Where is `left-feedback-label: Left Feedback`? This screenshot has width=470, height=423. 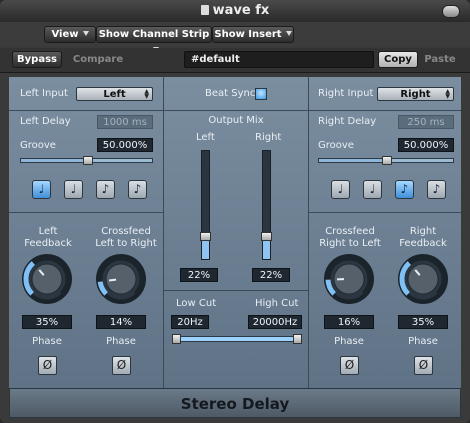 left-feedback-label: Left Feedback is located at coordinates (48, 237).